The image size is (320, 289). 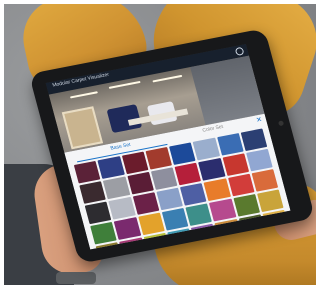 I want to click on close-icon: ✕, so click(x=259, y=120).